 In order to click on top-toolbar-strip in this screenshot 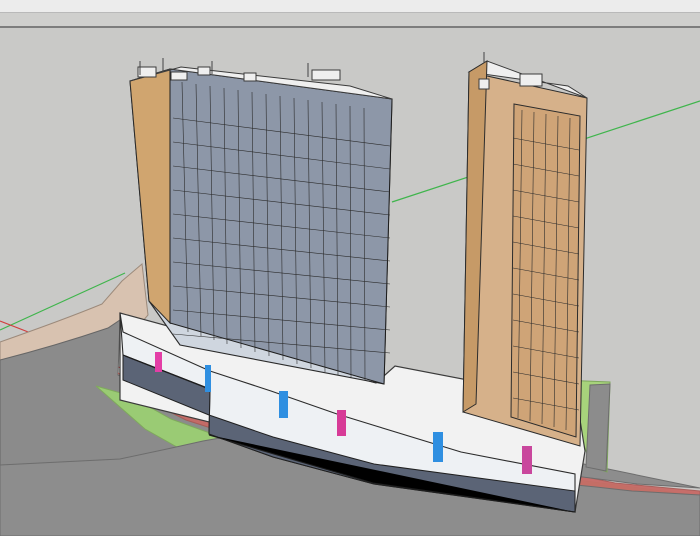, I will do `click(350, 6)`.